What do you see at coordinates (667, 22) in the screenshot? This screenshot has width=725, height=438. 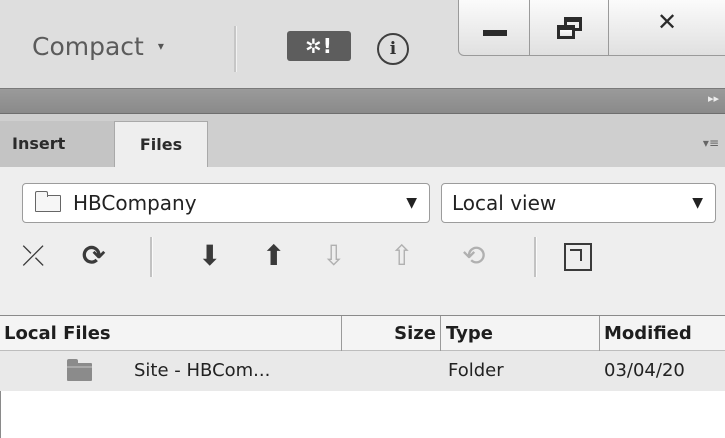 I see `close-icon: ✕` at bounding box center [667, 22].